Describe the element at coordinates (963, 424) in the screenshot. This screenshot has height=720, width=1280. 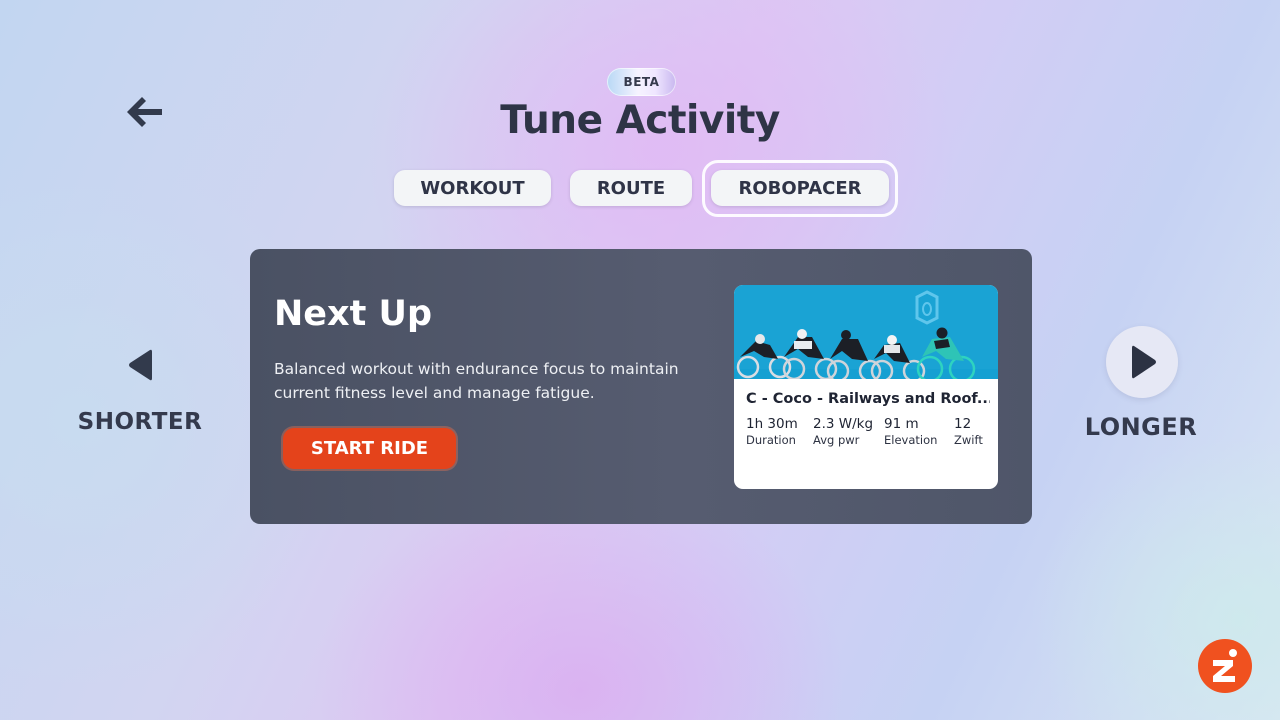
I see `stat-value: 12` at that location.